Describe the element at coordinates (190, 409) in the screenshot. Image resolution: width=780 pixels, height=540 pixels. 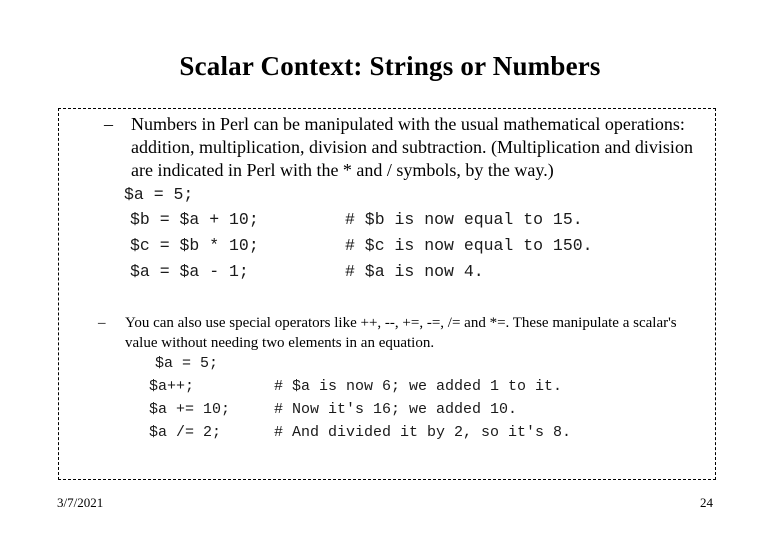
I see `code-statement: $a += 10;` at that location.